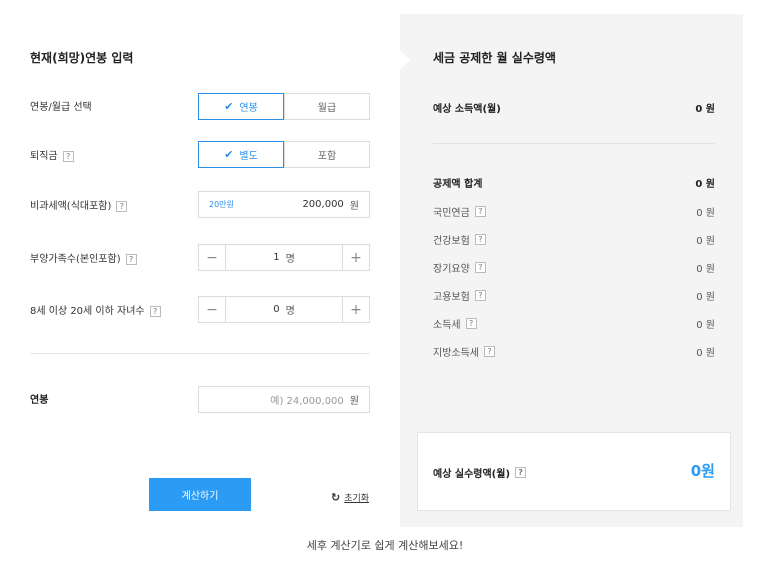 This screenshot has height=562, width=770. Describe the element at coordinates (480, 211) in the screenshot. I see `pension-help-icon: ?` at that location.